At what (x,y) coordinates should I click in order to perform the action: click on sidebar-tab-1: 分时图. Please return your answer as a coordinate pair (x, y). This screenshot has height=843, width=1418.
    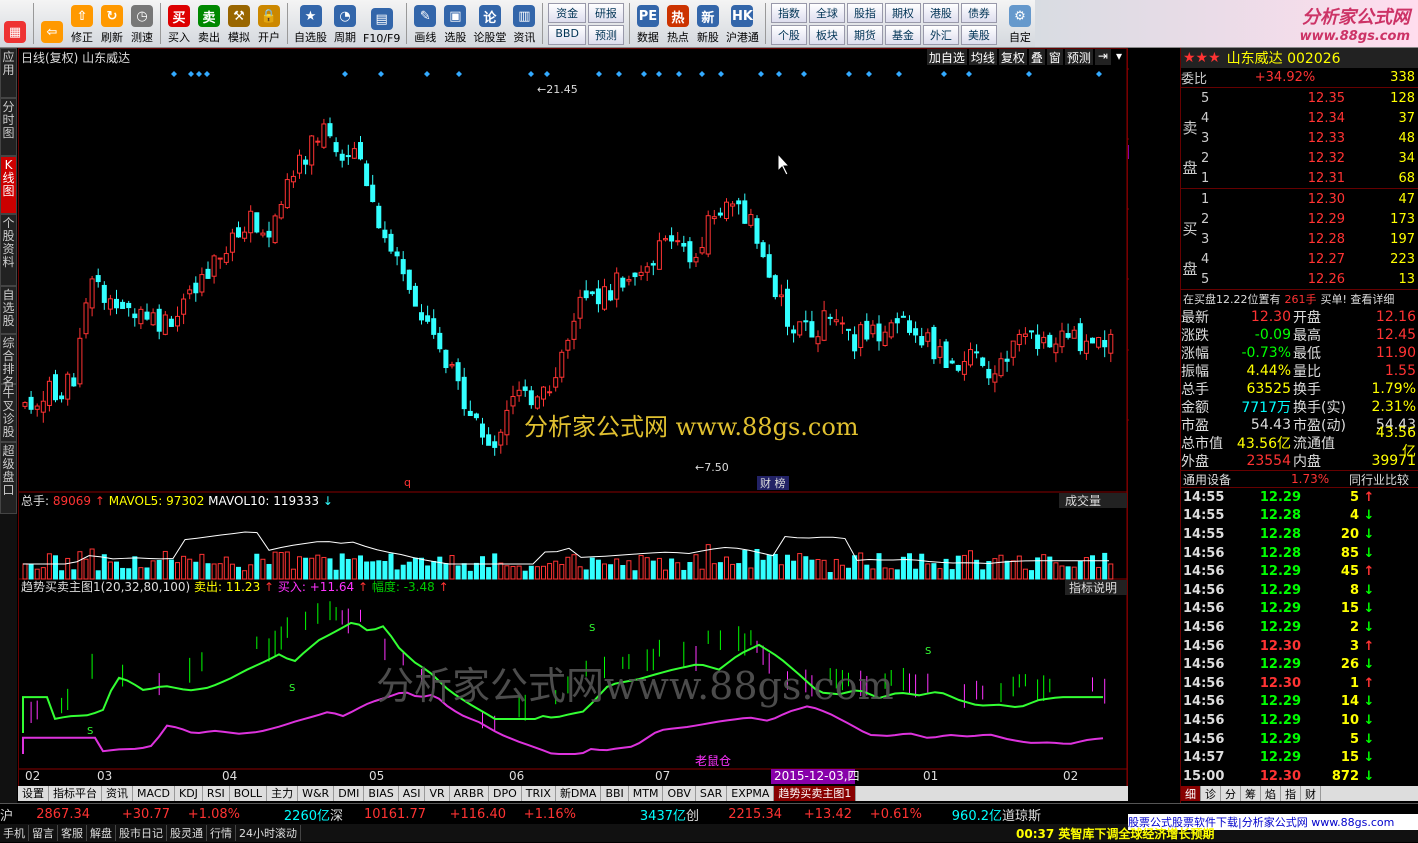
    Looking at the image, I should click on (8, 127).